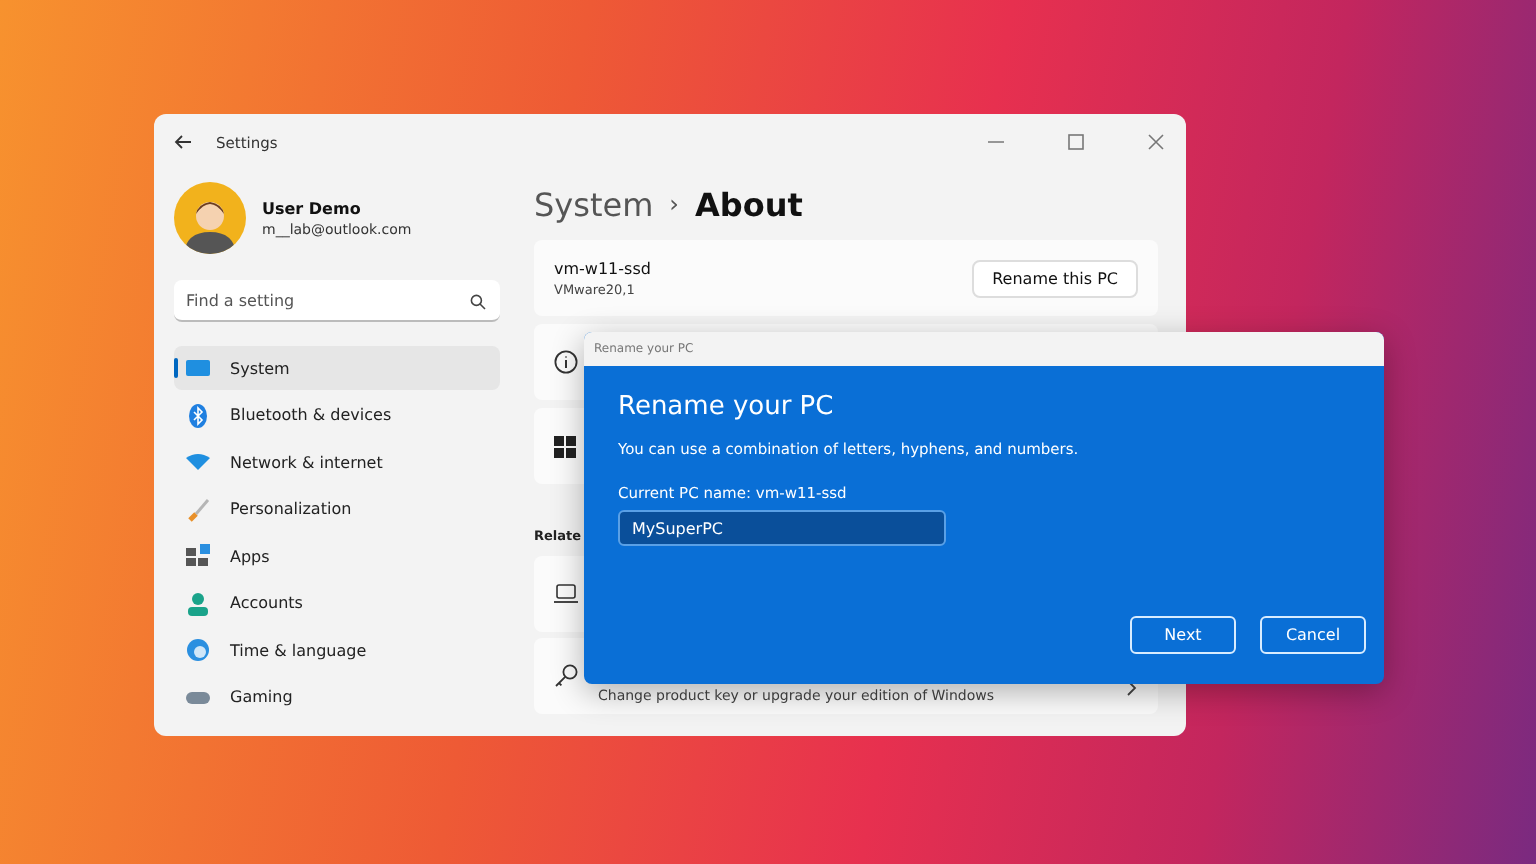 This screenshot has width=1536, height=864. I want to click on info-icon, so click(566, 362).